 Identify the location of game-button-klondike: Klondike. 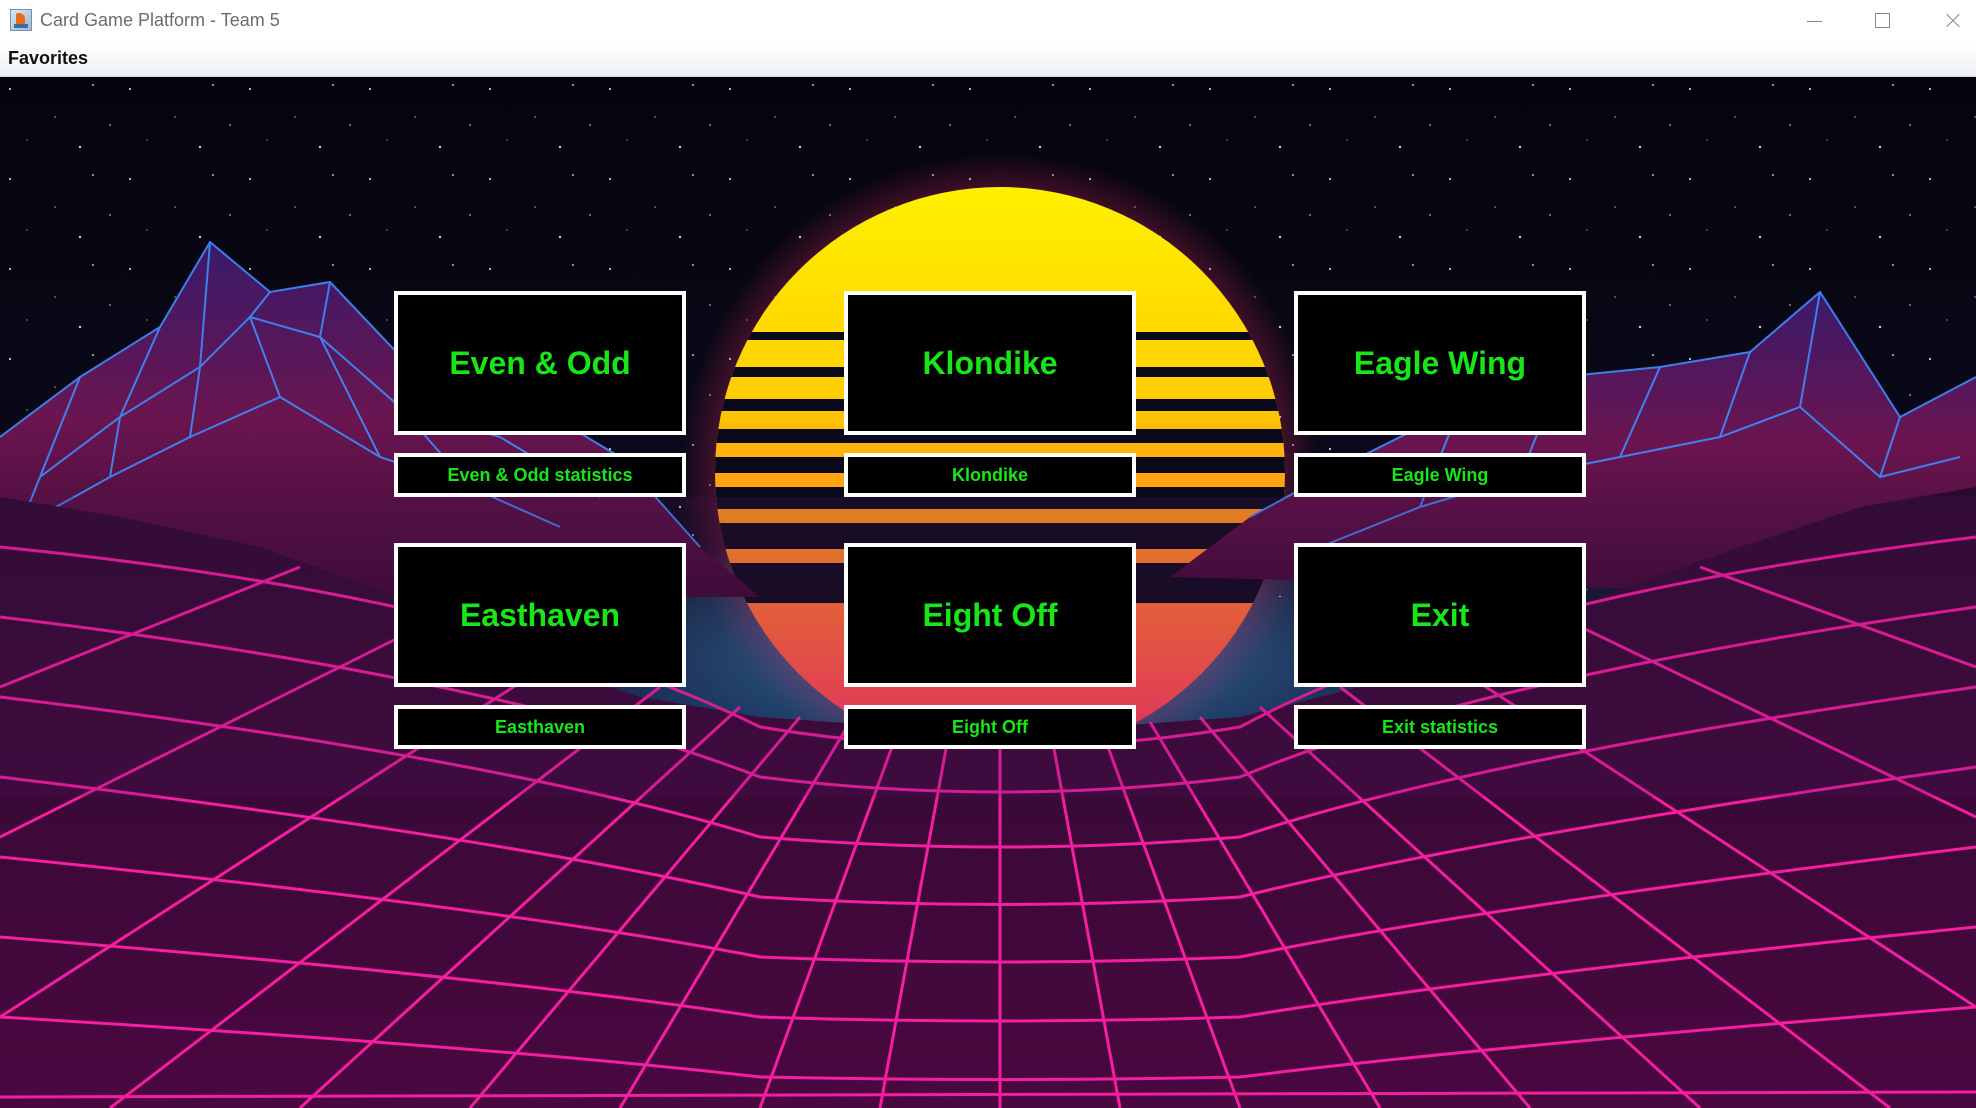
(990, 363).